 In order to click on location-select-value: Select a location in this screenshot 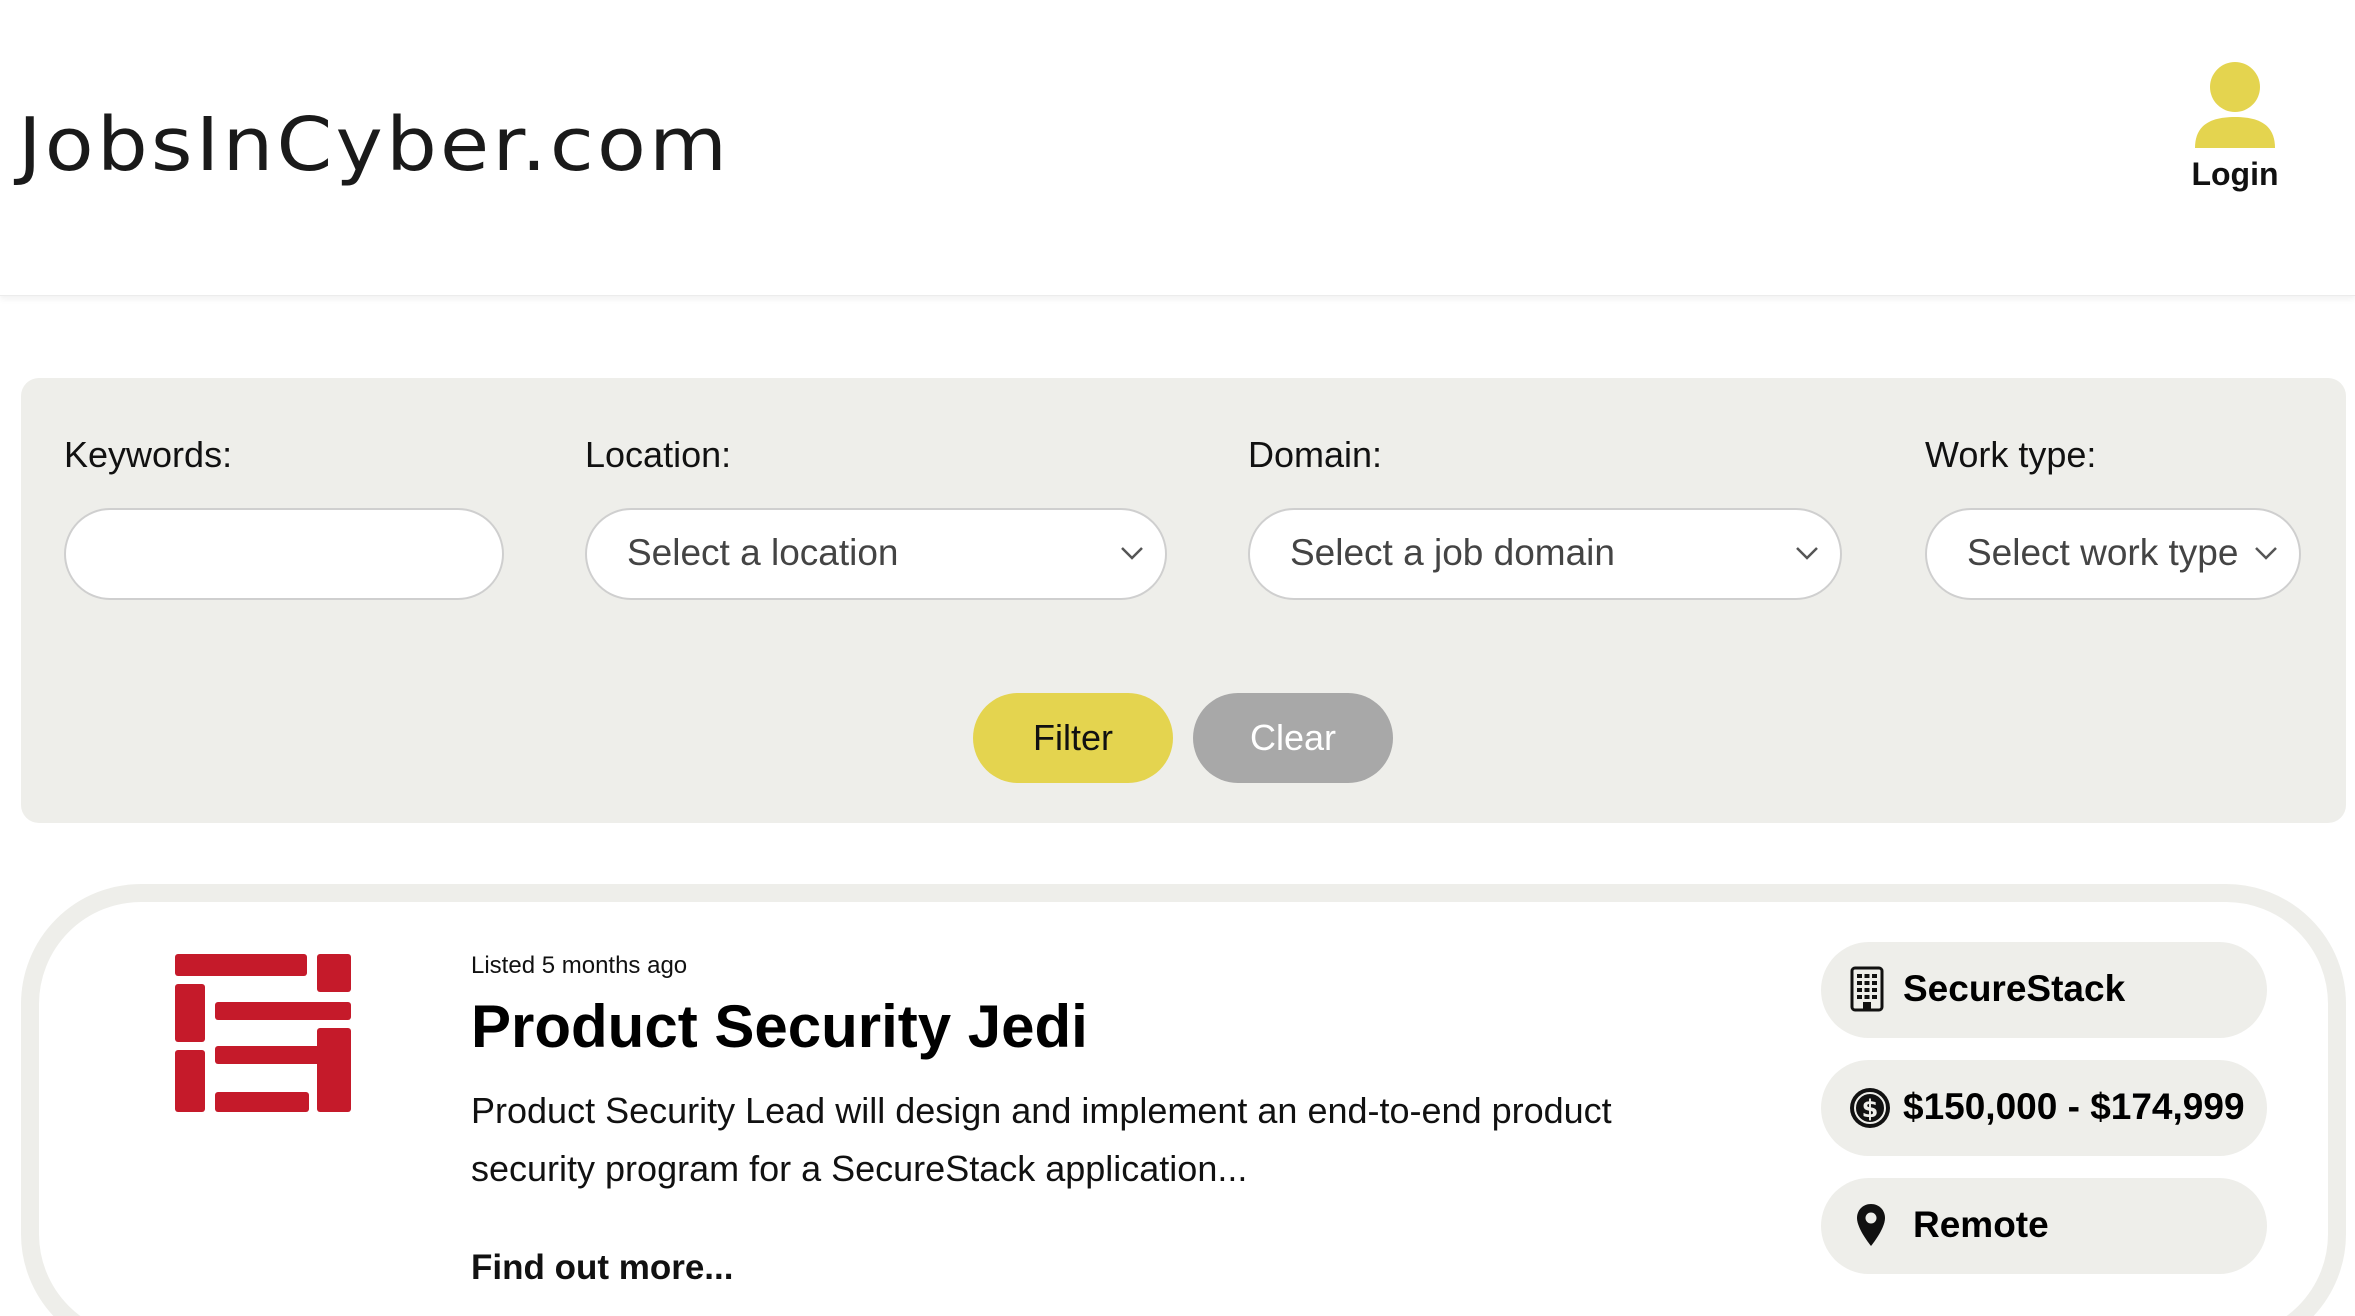, I will do `click(763, 552)`.